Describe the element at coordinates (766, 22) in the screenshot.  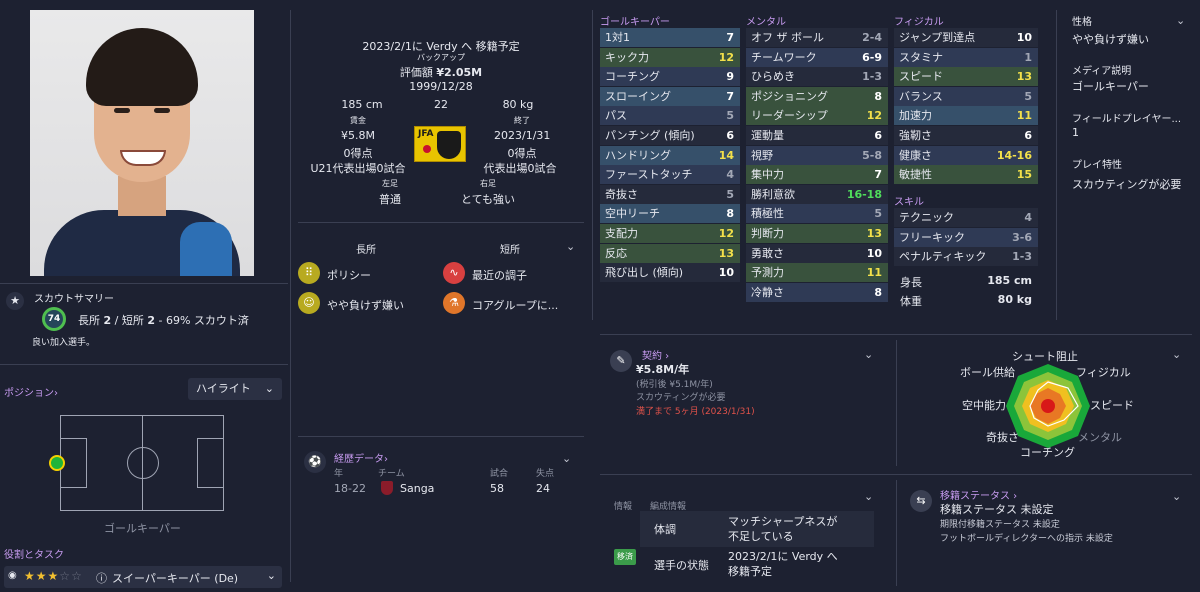
I see `mental-title: メンタル` at that location.